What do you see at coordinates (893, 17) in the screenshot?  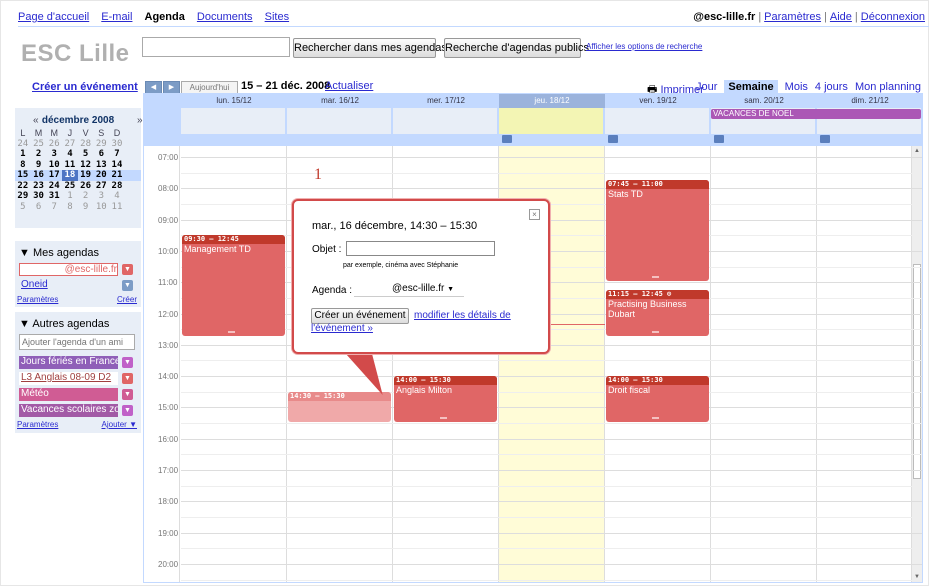 I see `logout-link: Déconnexion` at bounding box center [893, 17].